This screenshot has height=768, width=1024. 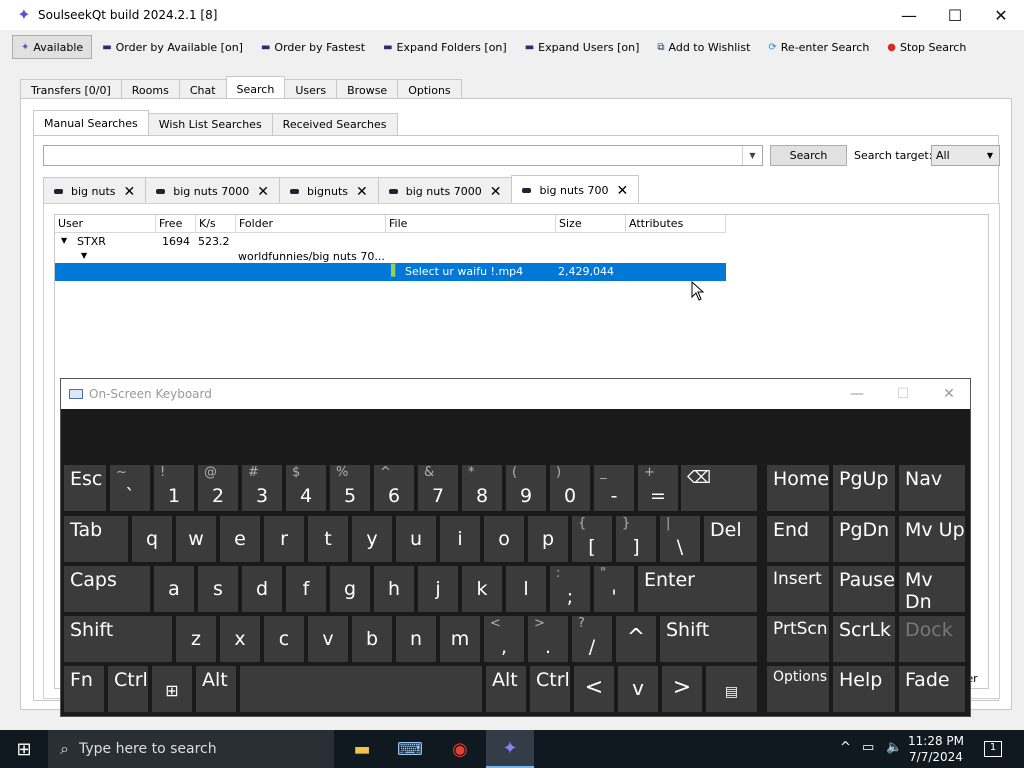 What do you see at coordinates (438, 589) in the screenshot?
I see `key-j: j` at bounding box center [438, 589].